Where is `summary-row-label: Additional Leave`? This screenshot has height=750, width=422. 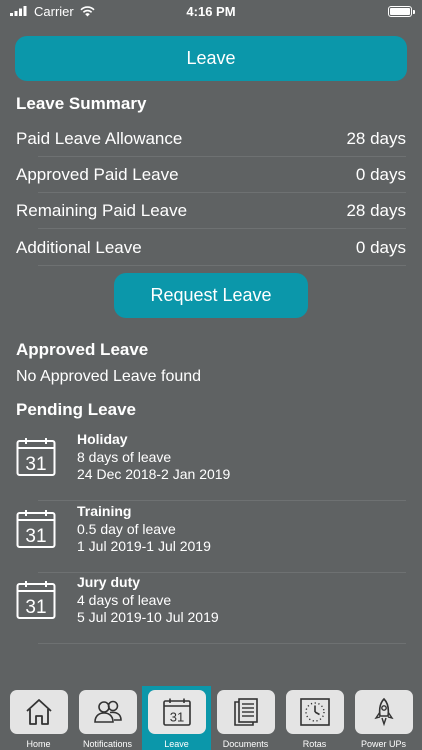 summary-row-label: Additional Leave is located at coordinates (79, 247).